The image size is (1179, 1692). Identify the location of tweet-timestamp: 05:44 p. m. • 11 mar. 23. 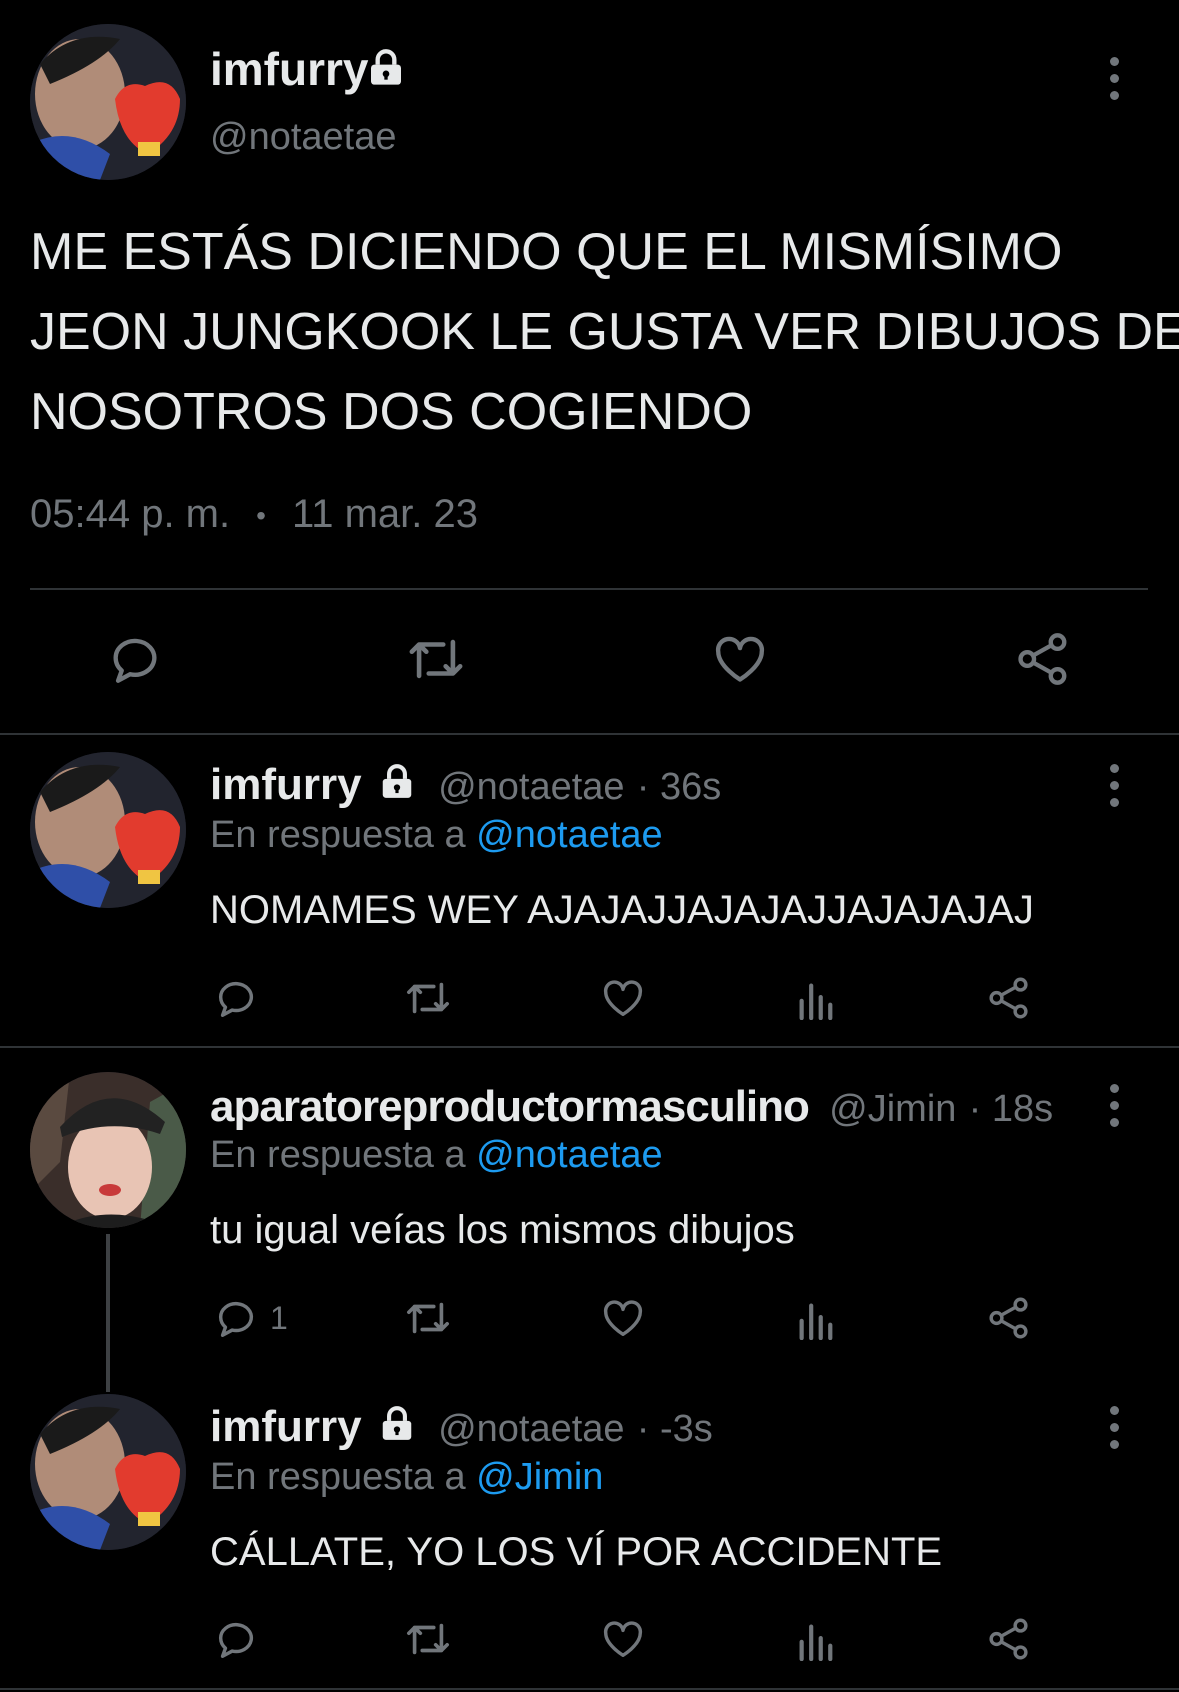
(254, 514).